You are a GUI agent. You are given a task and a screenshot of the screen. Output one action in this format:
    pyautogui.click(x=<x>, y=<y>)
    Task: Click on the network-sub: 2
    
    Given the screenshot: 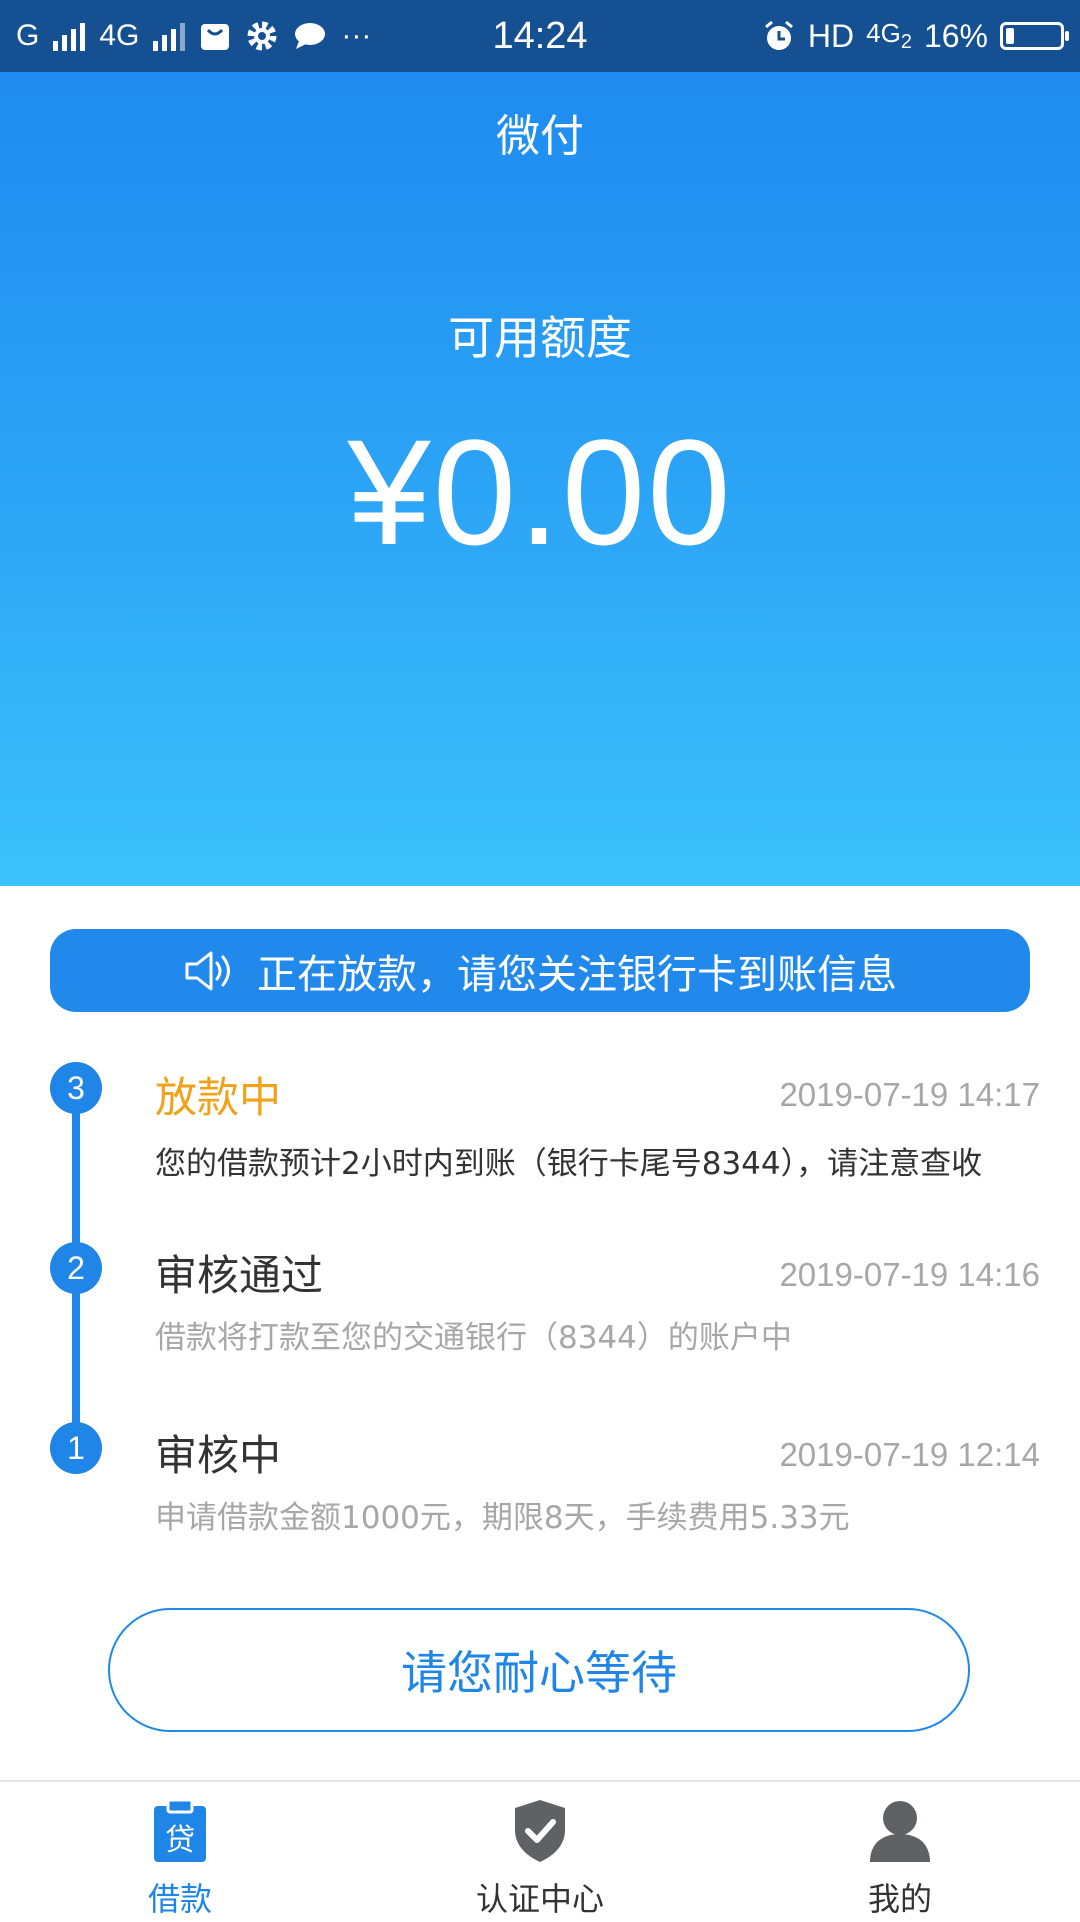 What is the action you would take?
    pyautogui.click(x=906, y=42)
    